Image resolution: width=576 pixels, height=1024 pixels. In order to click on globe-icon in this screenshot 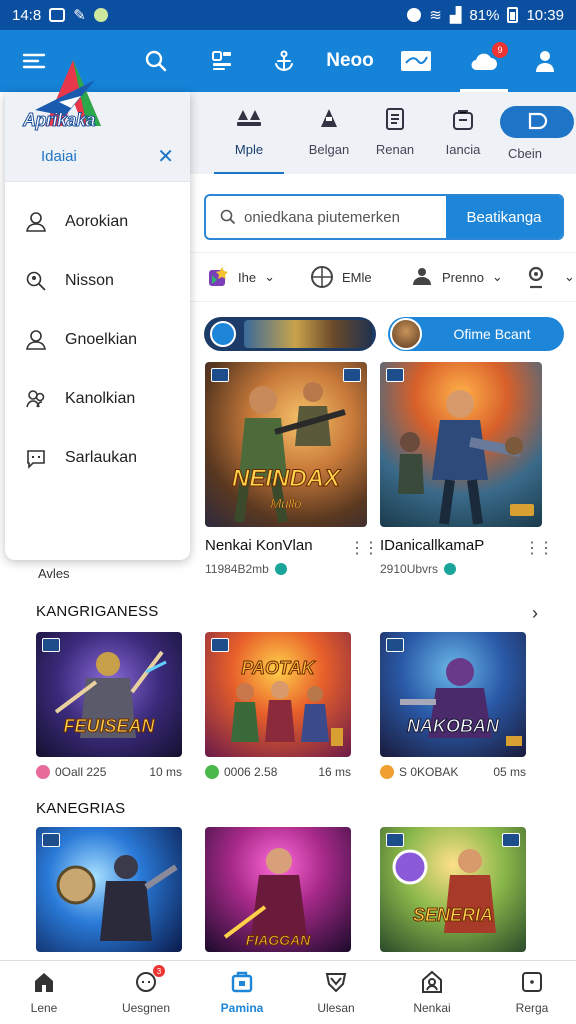, I will do `click(322, 277)`.